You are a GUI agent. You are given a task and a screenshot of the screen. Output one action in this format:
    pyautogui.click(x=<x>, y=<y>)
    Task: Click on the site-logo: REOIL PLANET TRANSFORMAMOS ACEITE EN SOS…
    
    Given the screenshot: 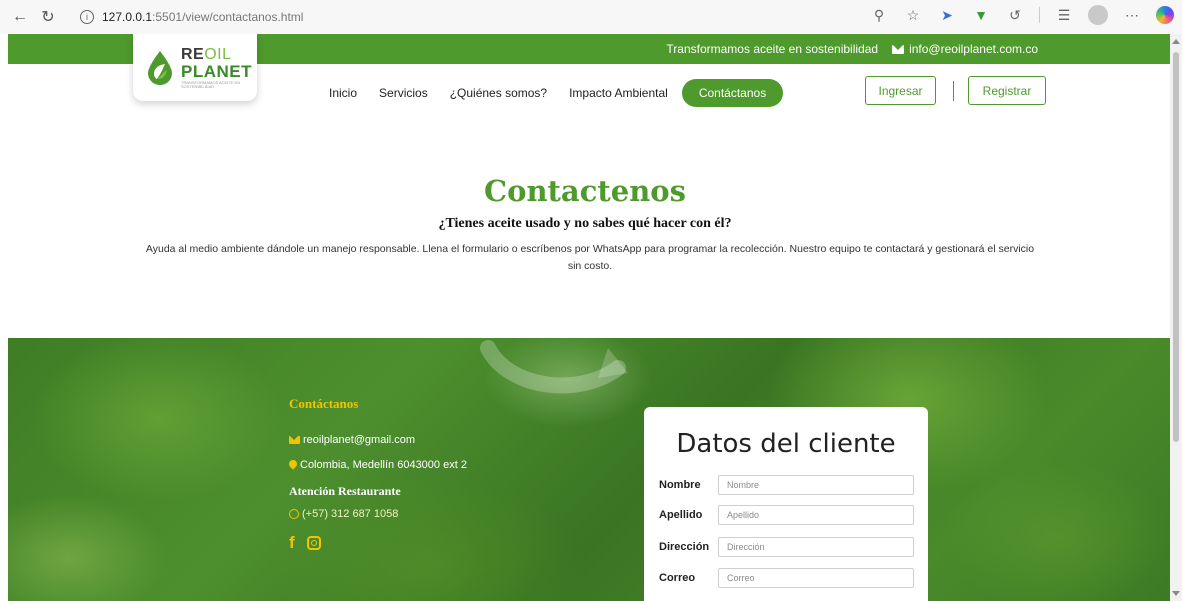 What is the action you would take?
    pyautogui.click(x=195, y=67)
    